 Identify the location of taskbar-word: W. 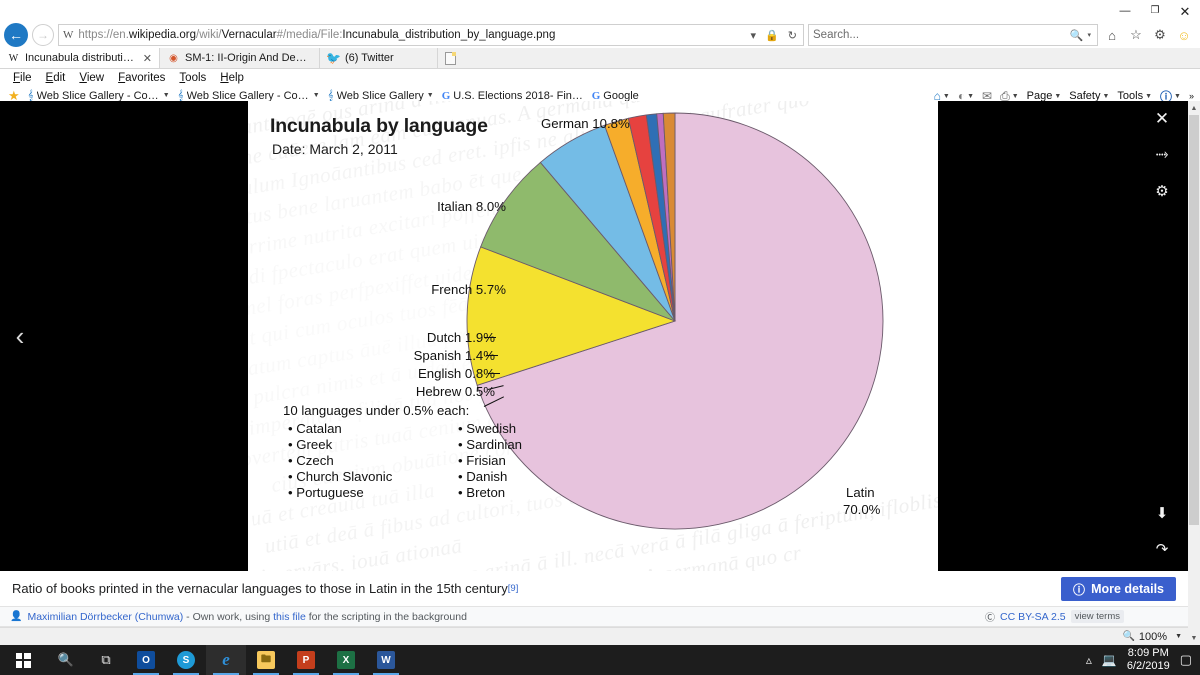
(386, 660).